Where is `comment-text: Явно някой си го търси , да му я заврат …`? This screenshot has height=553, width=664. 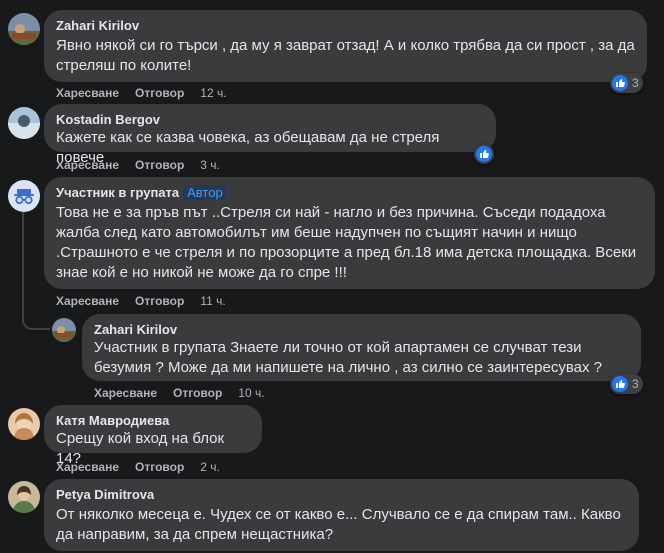
comment-text: Явно някой си го търси , да му я заврат … is located at coordinates (345, 55).